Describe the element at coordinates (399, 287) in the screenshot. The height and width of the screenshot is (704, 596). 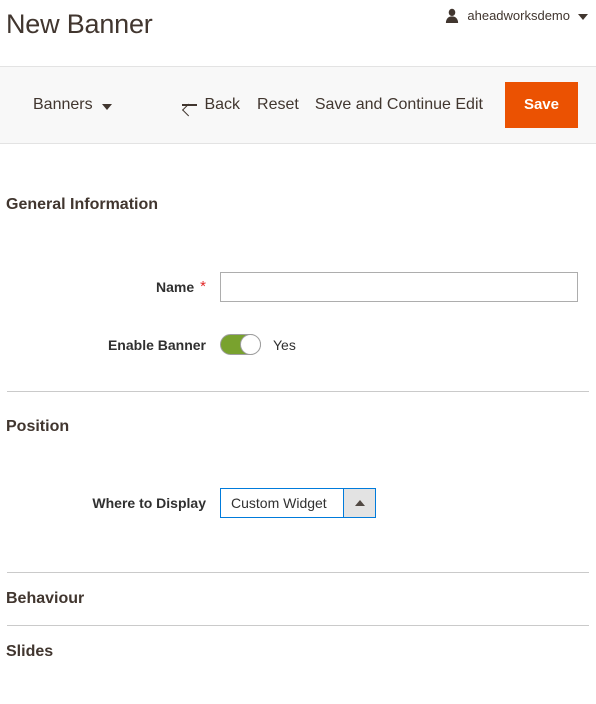
I see `name-input` at that location.